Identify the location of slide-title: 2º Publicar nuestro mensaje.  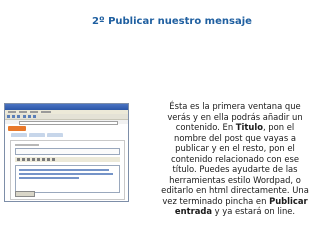
(172, 21).